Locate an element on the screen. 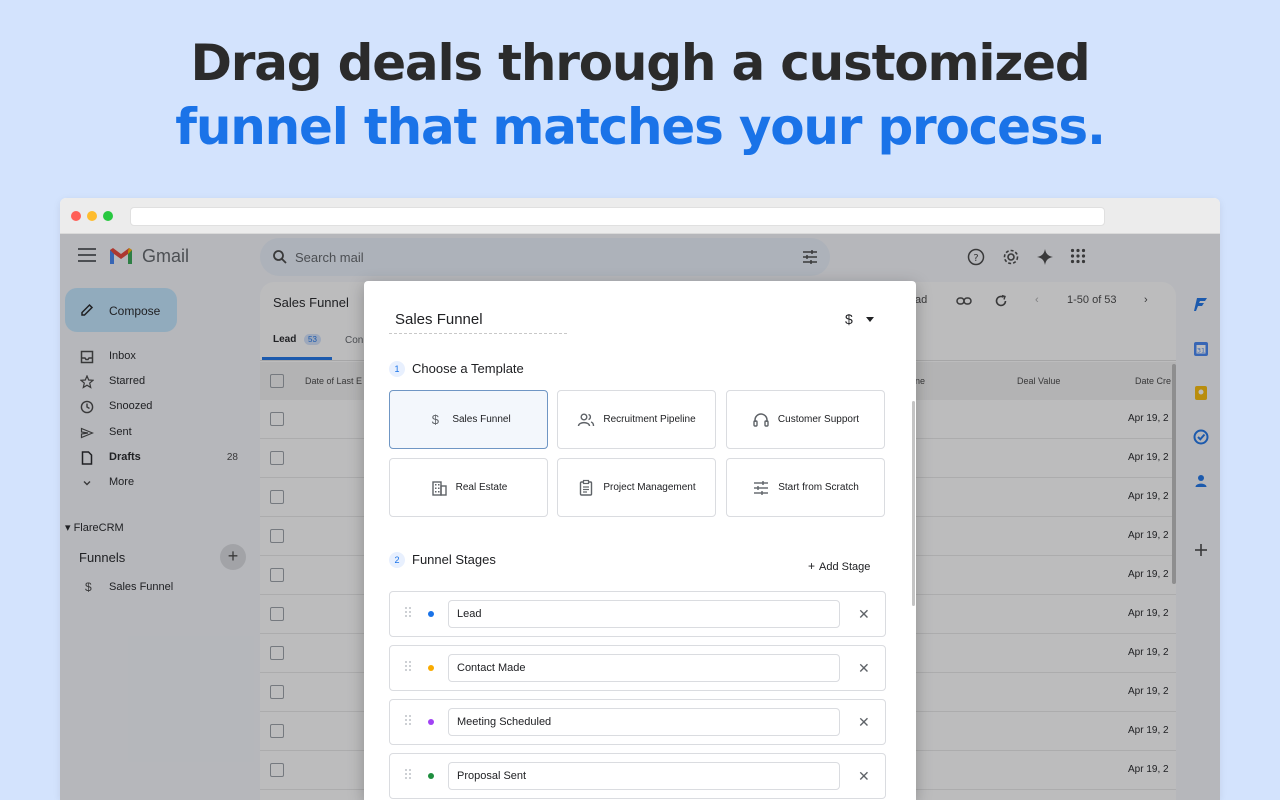 The image size is (1280, 800). template-sales-funnel: $ Sales Funnel is located at coordinates (468, 419).